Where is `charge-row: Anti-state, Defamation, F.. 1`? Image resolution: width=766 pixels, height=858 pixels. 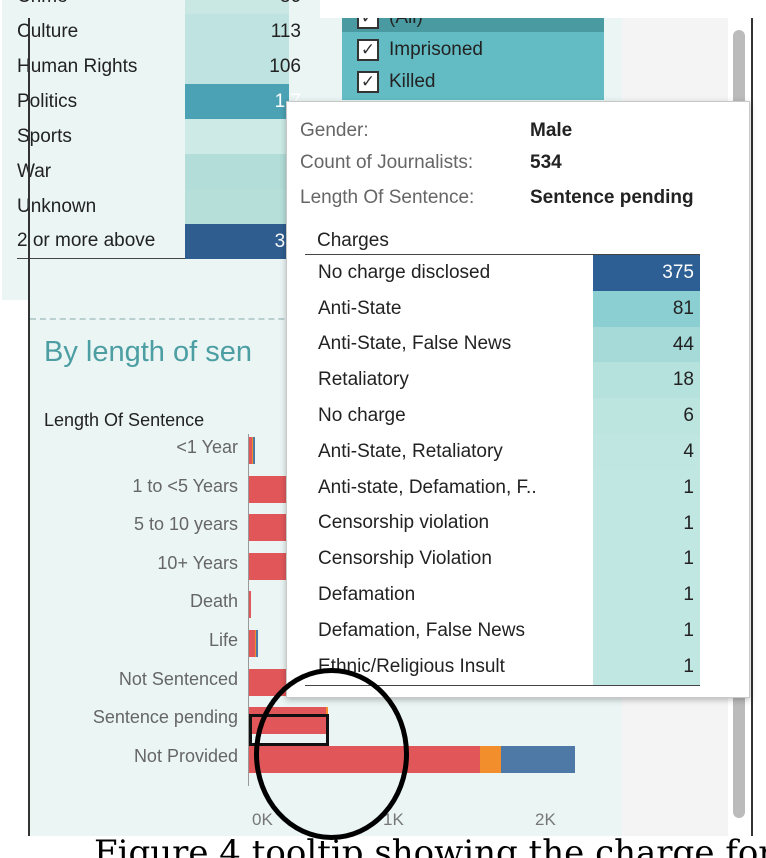 charge-row: Anti-state, Defamation, F.. 1 is located at coordinates (502, 487).